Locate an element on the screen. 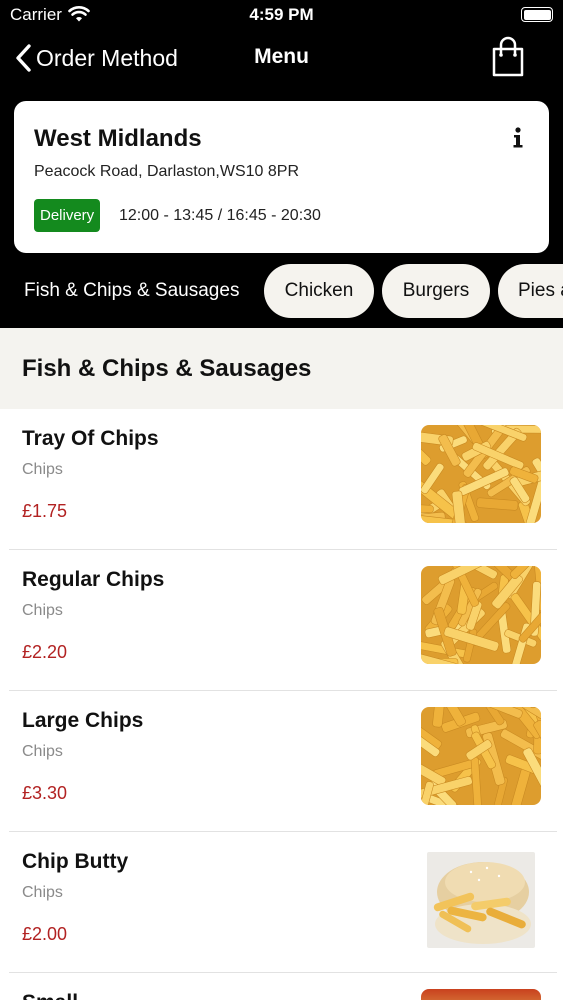 Image resolution: width=563 pixels, height=1000 pixels. item-name: Small is located at coordinates (50, 995).